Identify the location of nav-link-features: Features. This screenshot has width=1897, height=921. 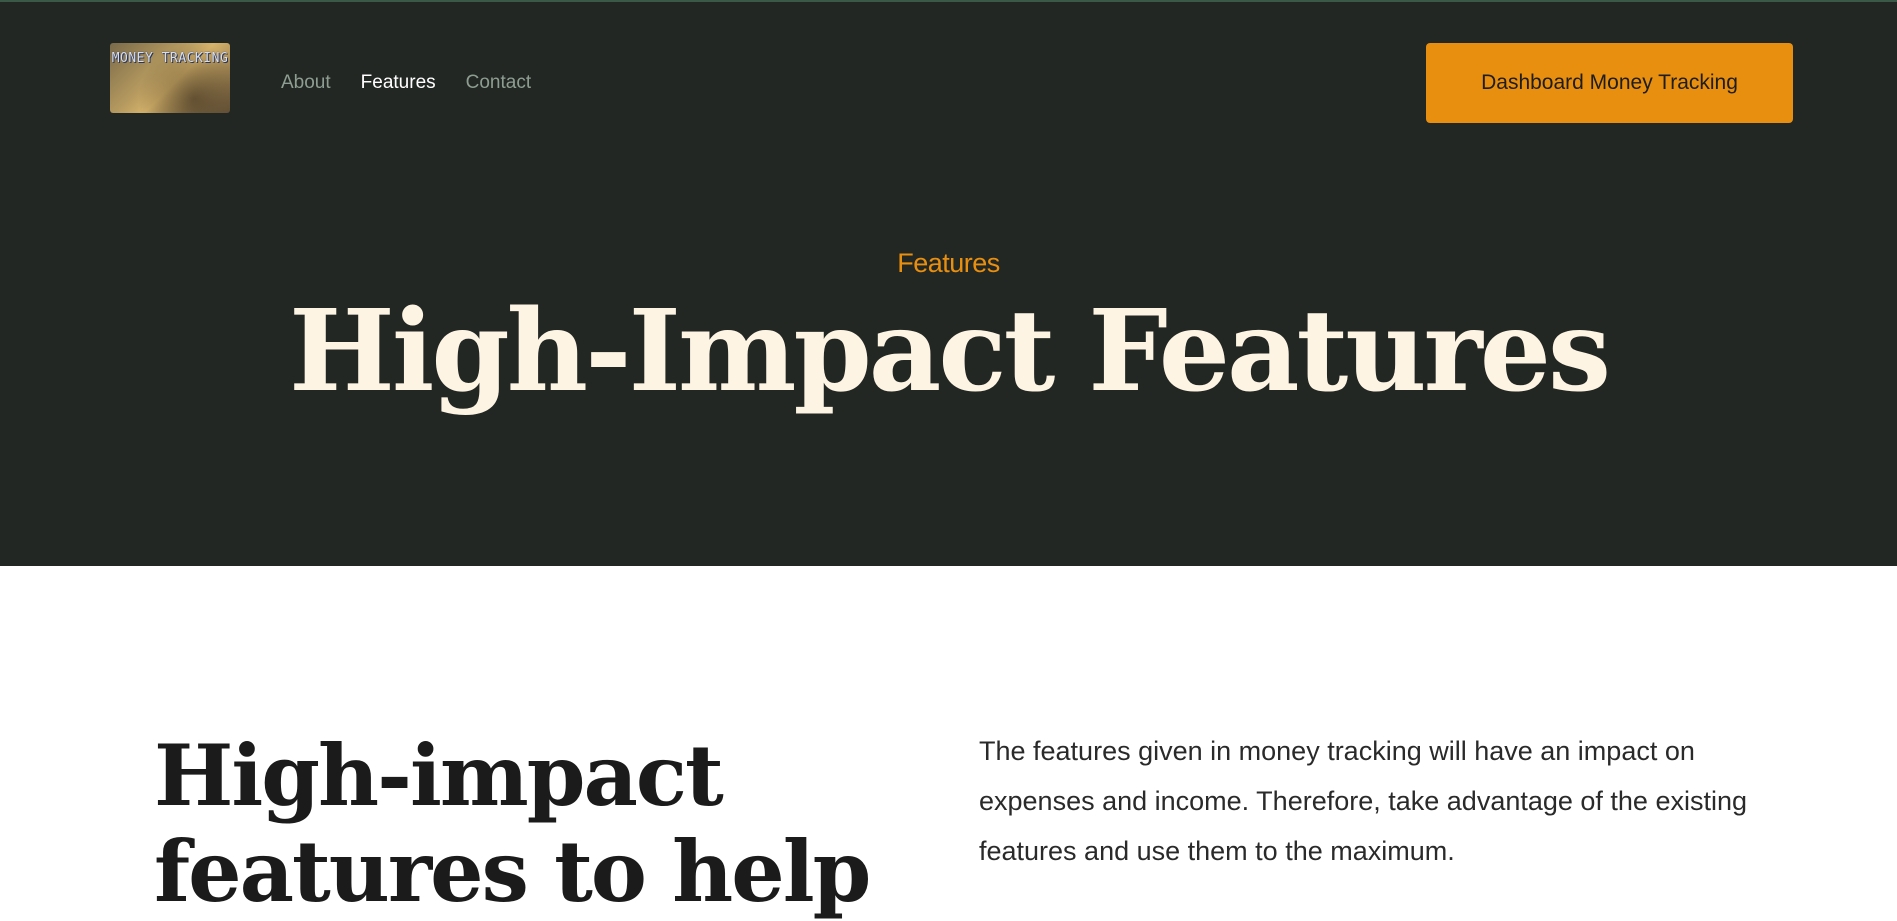
(398, 83).